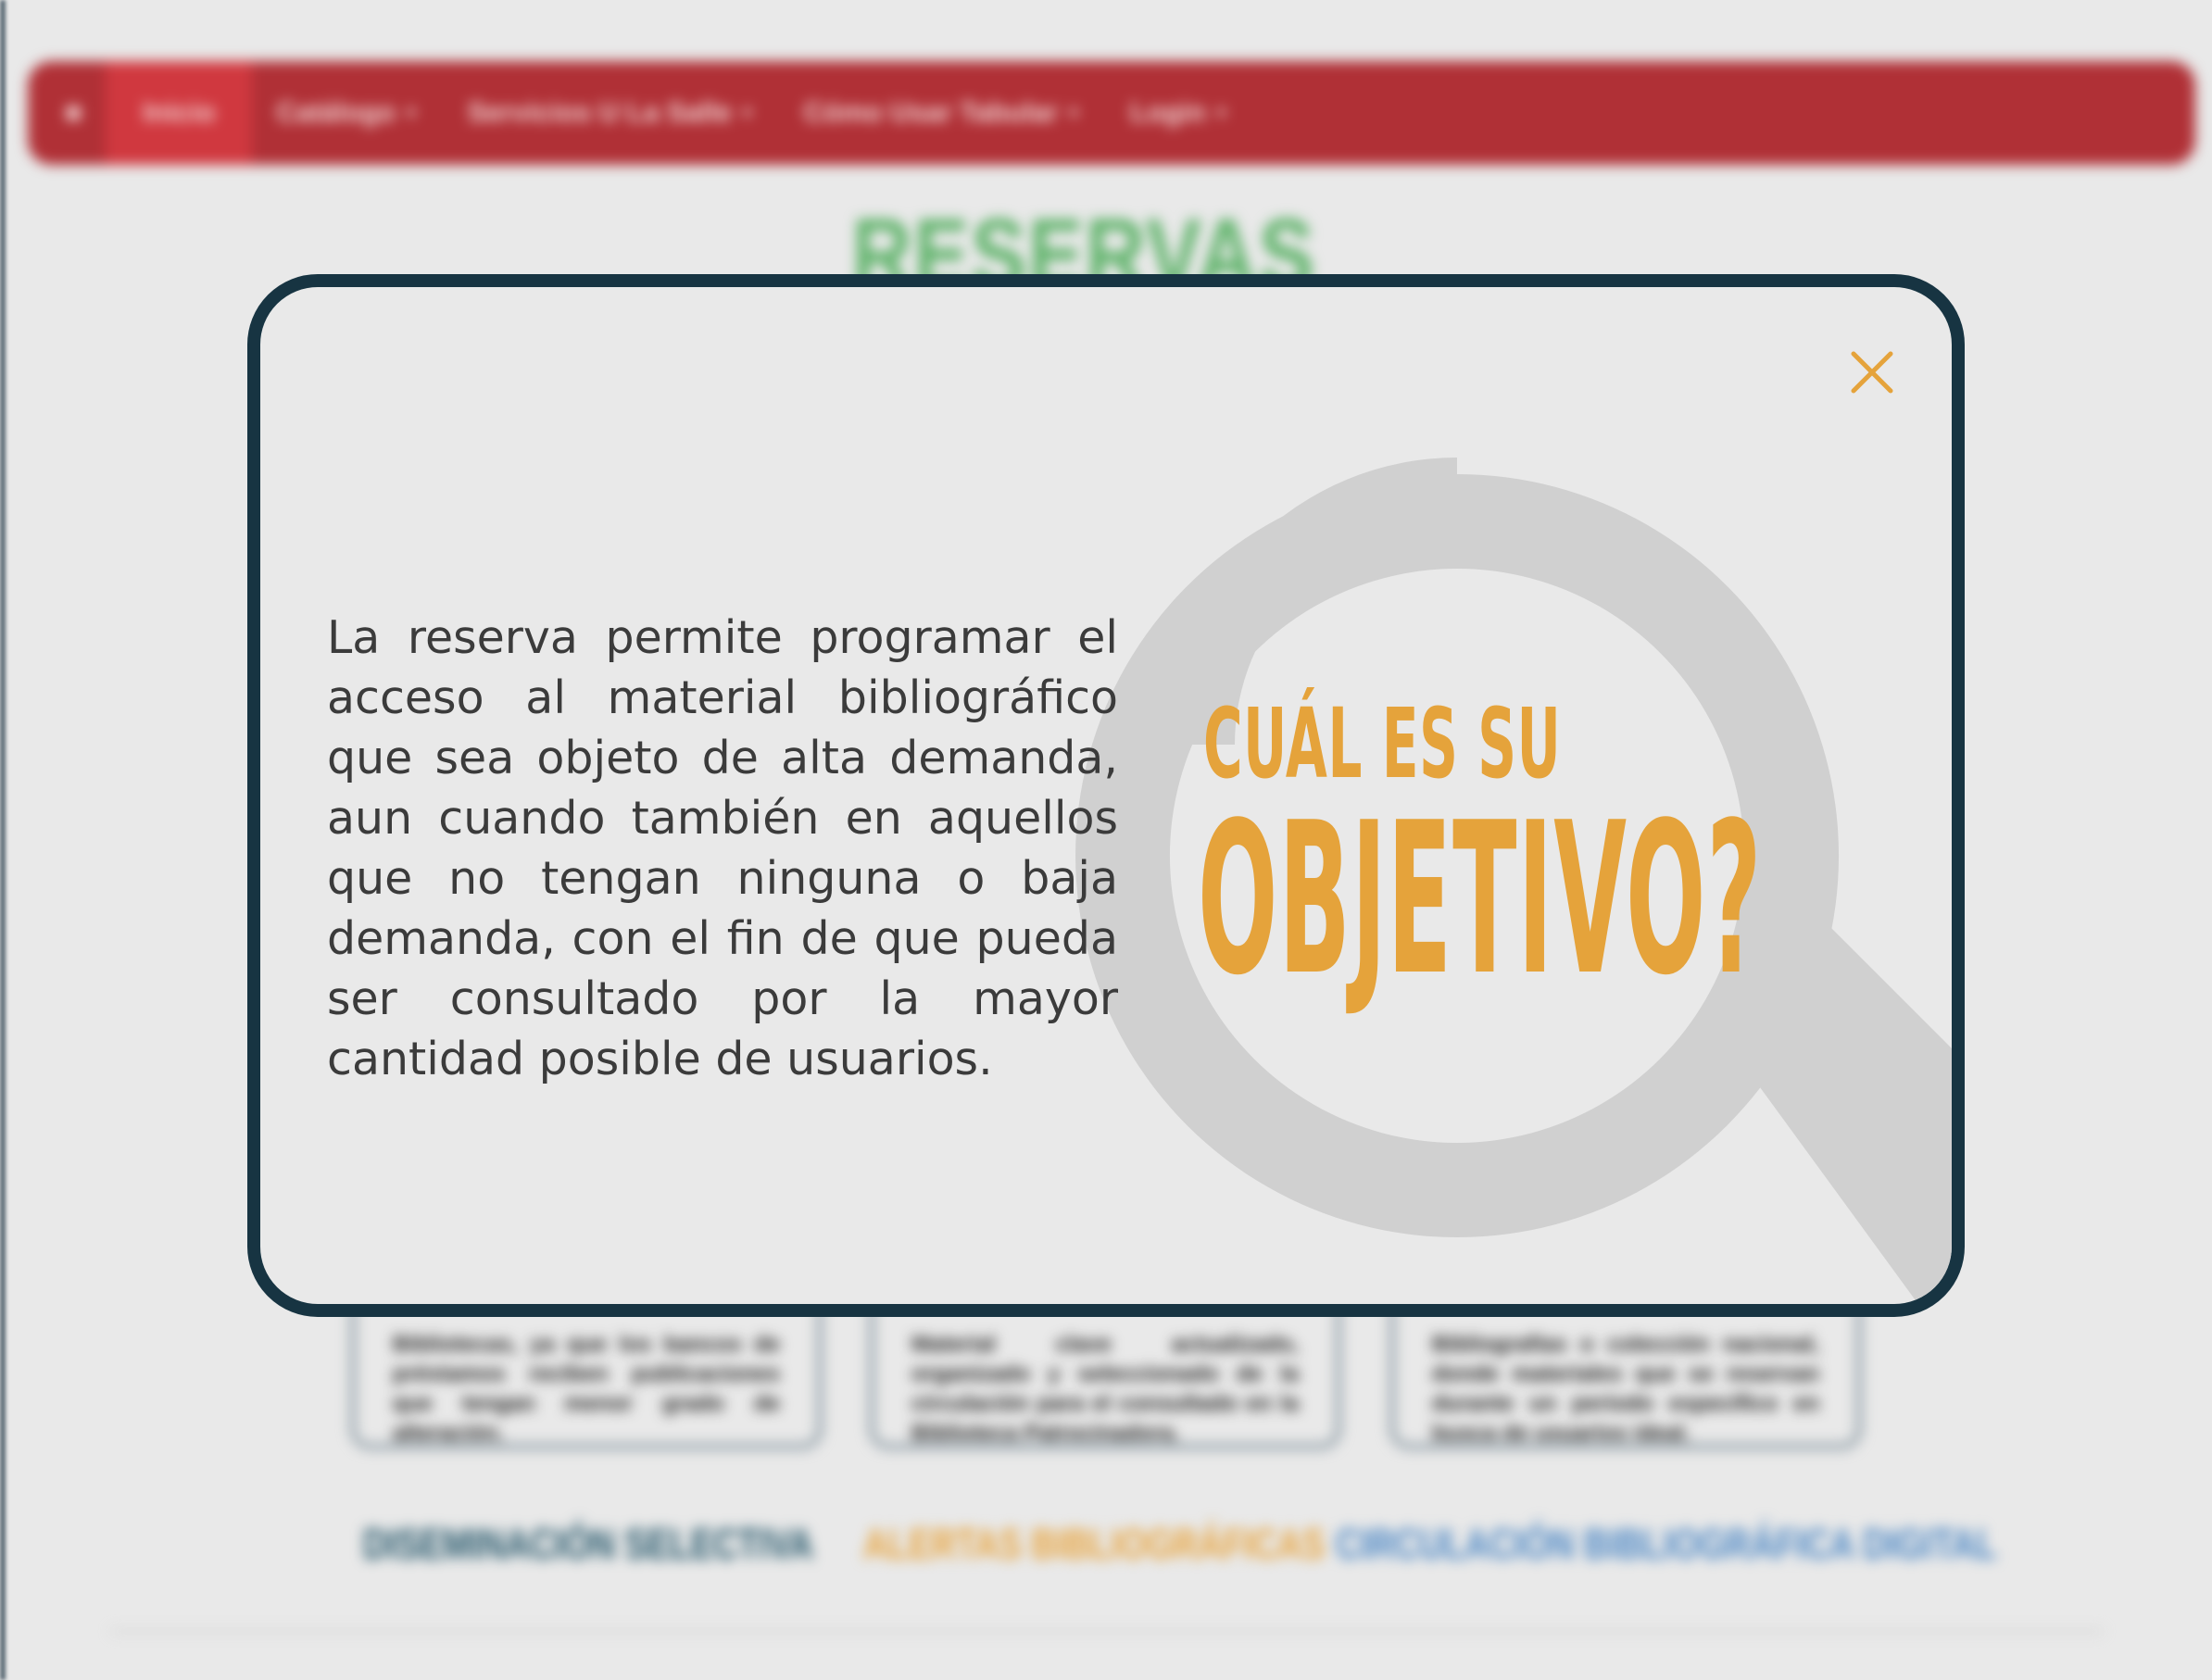 The height and width of the screenshot is (1680, 2212). What do you see at coordinates (943, 113) in the screenshot?
I see `nav-item-como-usar: Cómo Usar Tabular ▼` at bounding box center [943, 113].